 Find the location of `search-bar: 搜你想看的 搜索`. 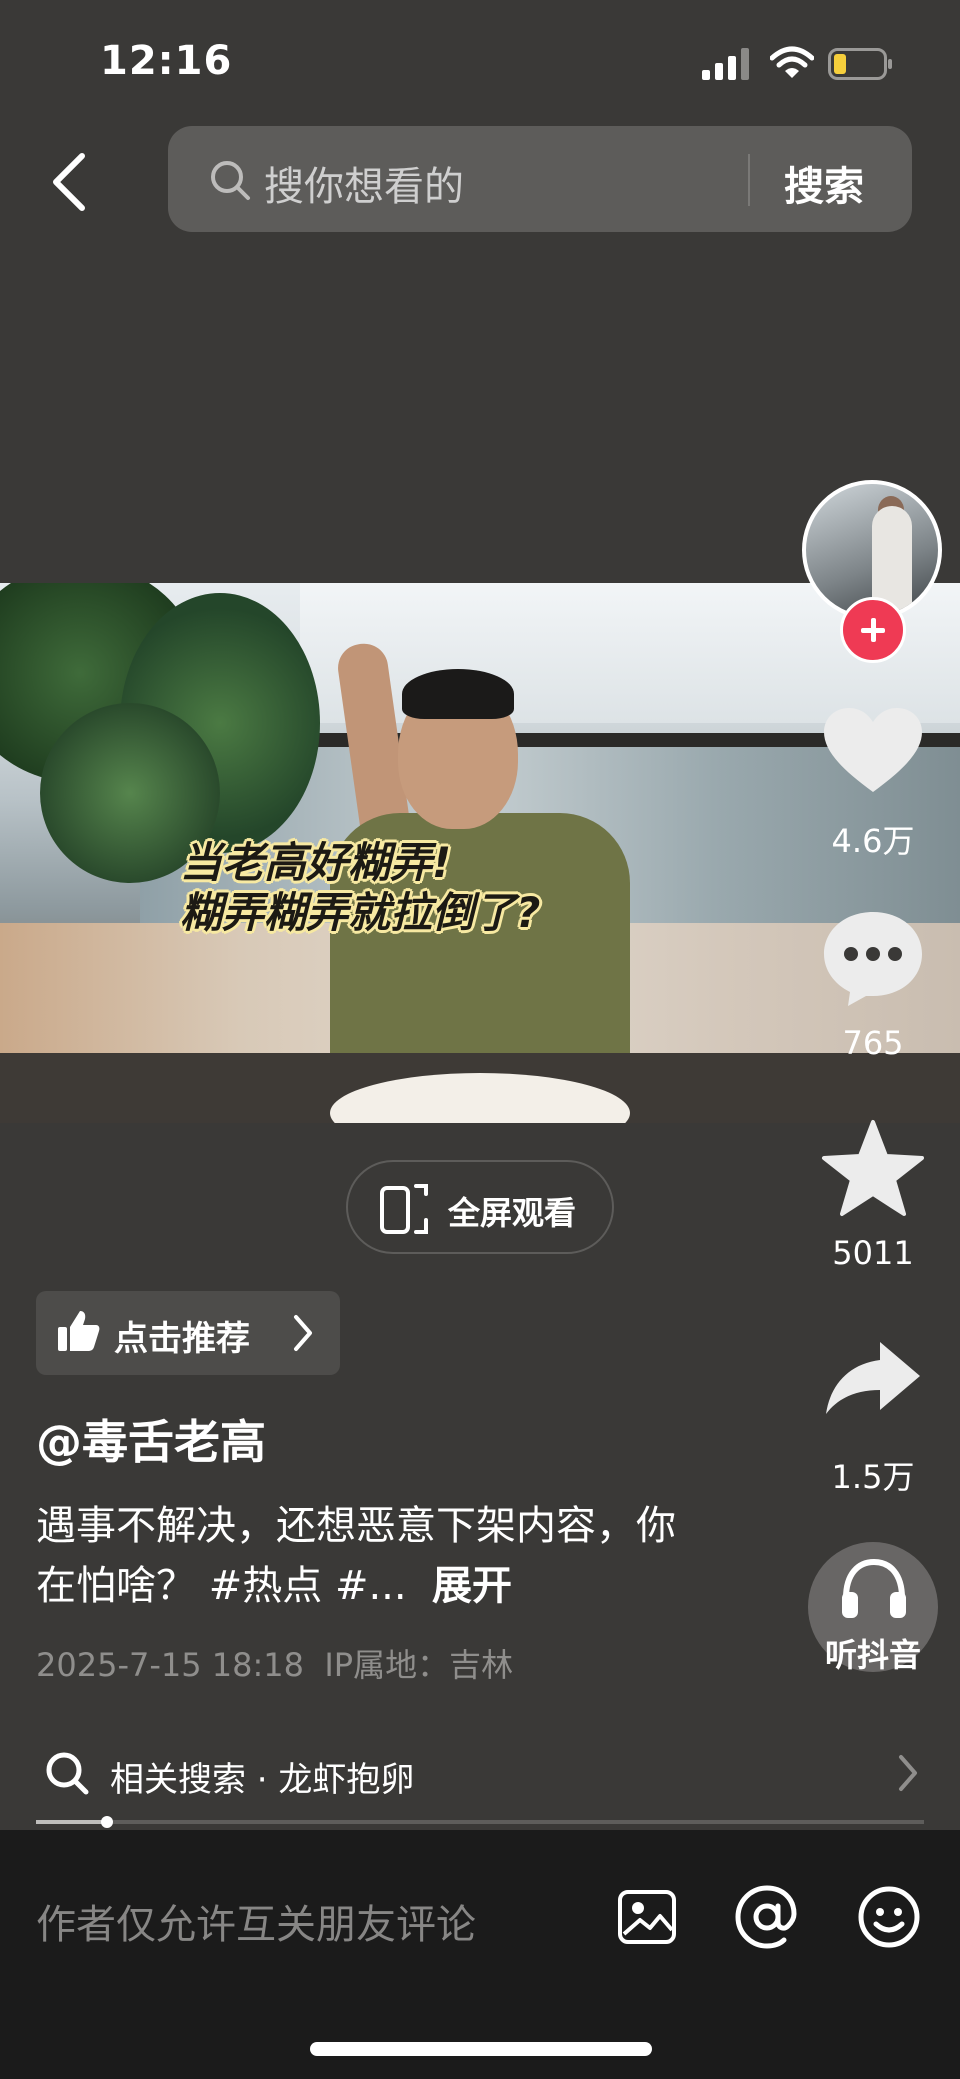

search-bar: 搜你想看的 搜索 is located at coordinates (540, 179).